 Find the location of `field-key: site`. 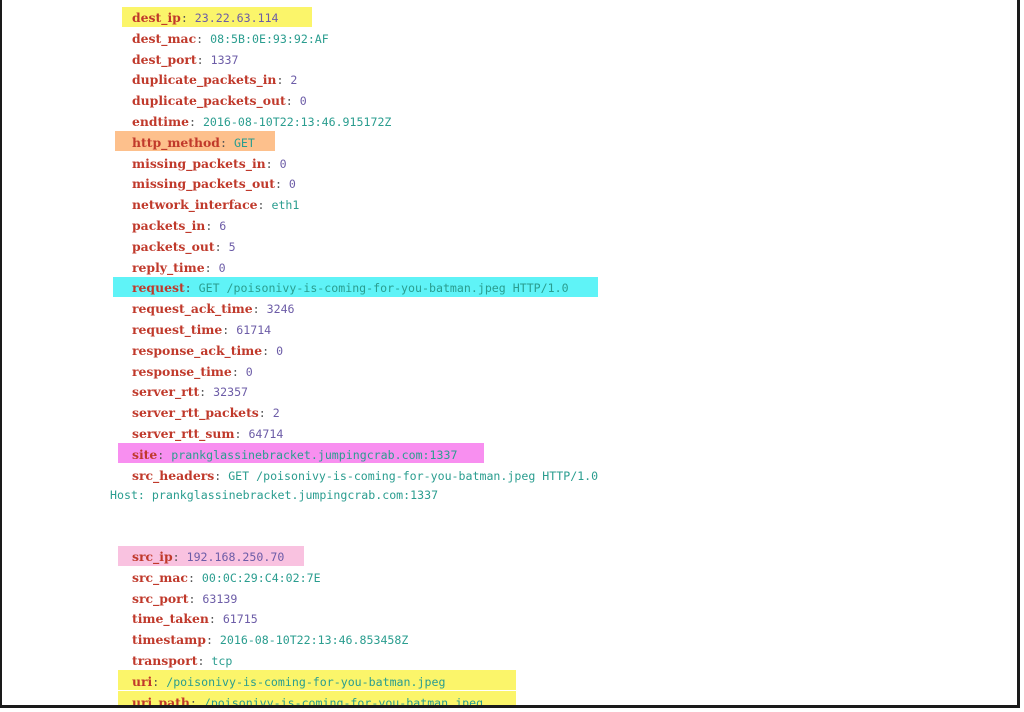

field-key: site is located at coordinates (144, 454).